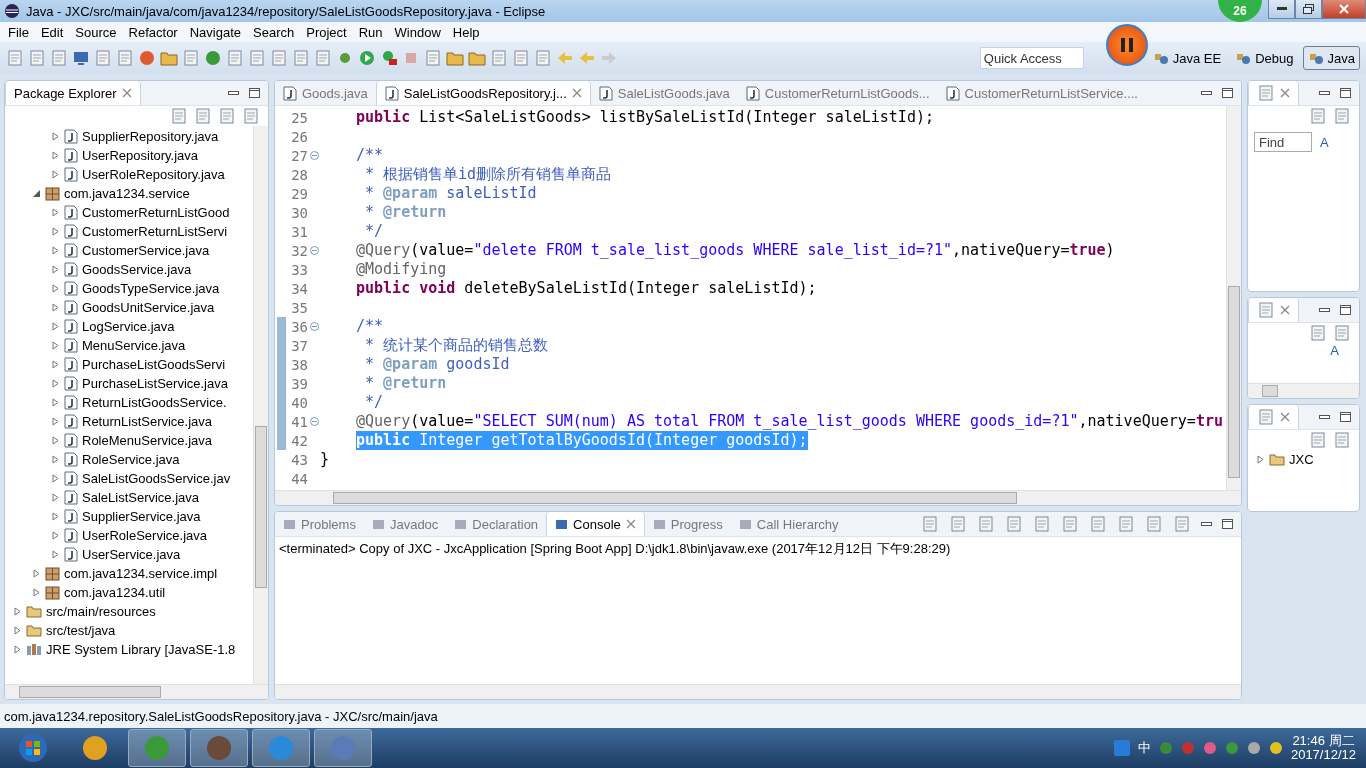 The image size is (1366, 768). What do you see at coordinates (156, 478) in the screenshot?
I see `tree-item: SaleListGoodsService.jav` at bounding box center [156, 478].